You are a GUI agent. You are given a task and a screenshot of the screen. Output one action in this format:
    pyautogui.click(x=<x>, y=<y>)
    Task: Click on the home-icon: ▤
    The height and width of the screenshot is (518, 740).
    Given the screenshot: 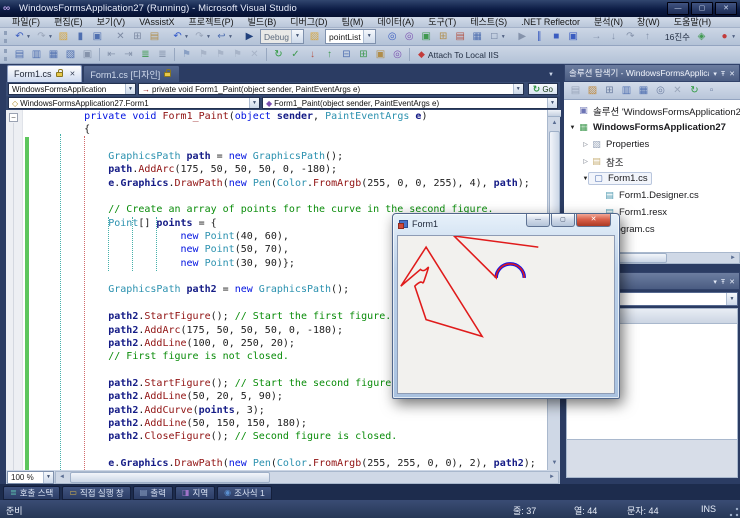 What is the action you would take?
    pyautogui.click(x=575, y=91)
    